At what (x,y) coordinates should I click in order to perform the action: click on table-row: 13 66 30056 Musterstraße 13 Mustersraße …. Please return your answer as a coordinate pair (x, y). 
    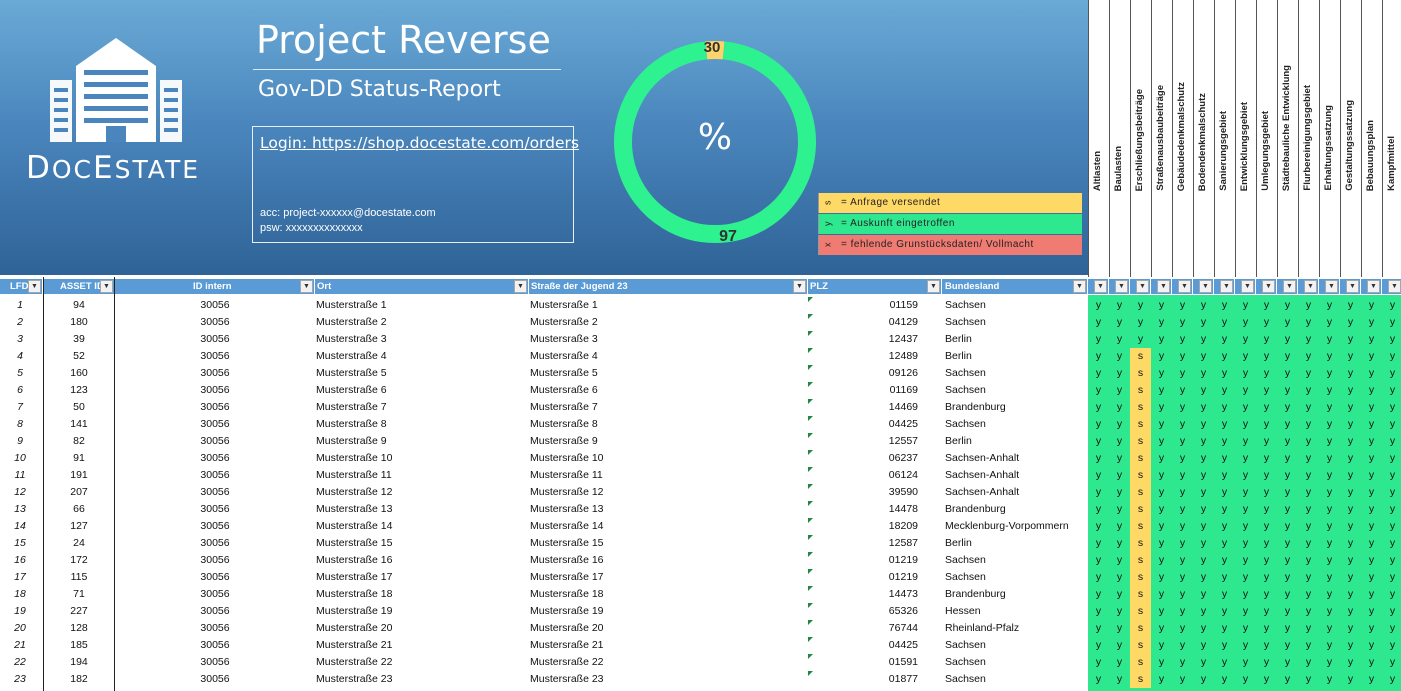
    Looking at the image, I should click on (700, 509).